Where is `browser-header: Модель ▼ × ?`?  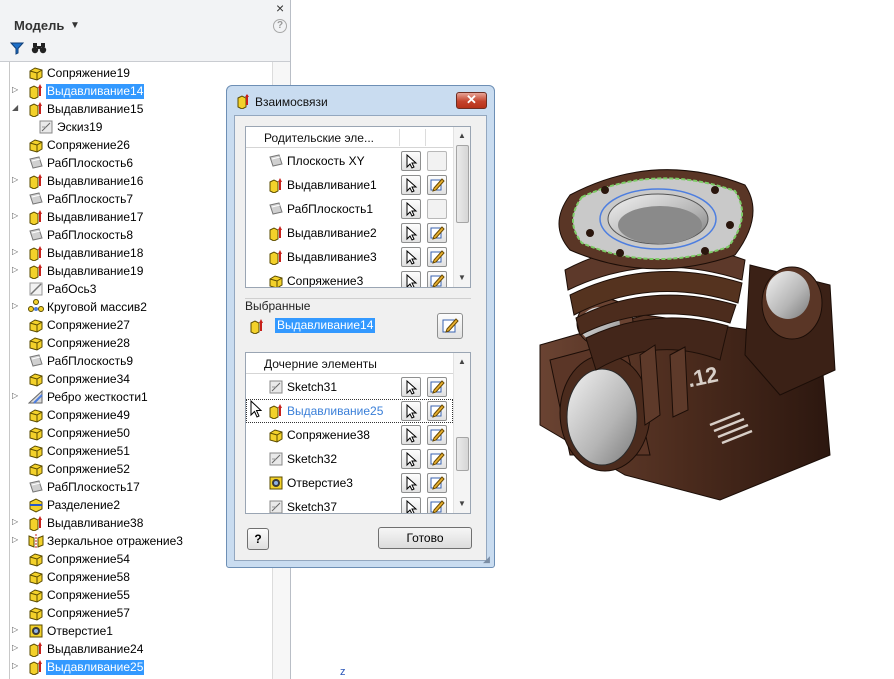 browser-header: Модель ▼ × ? is located at coordinates (145, 31).